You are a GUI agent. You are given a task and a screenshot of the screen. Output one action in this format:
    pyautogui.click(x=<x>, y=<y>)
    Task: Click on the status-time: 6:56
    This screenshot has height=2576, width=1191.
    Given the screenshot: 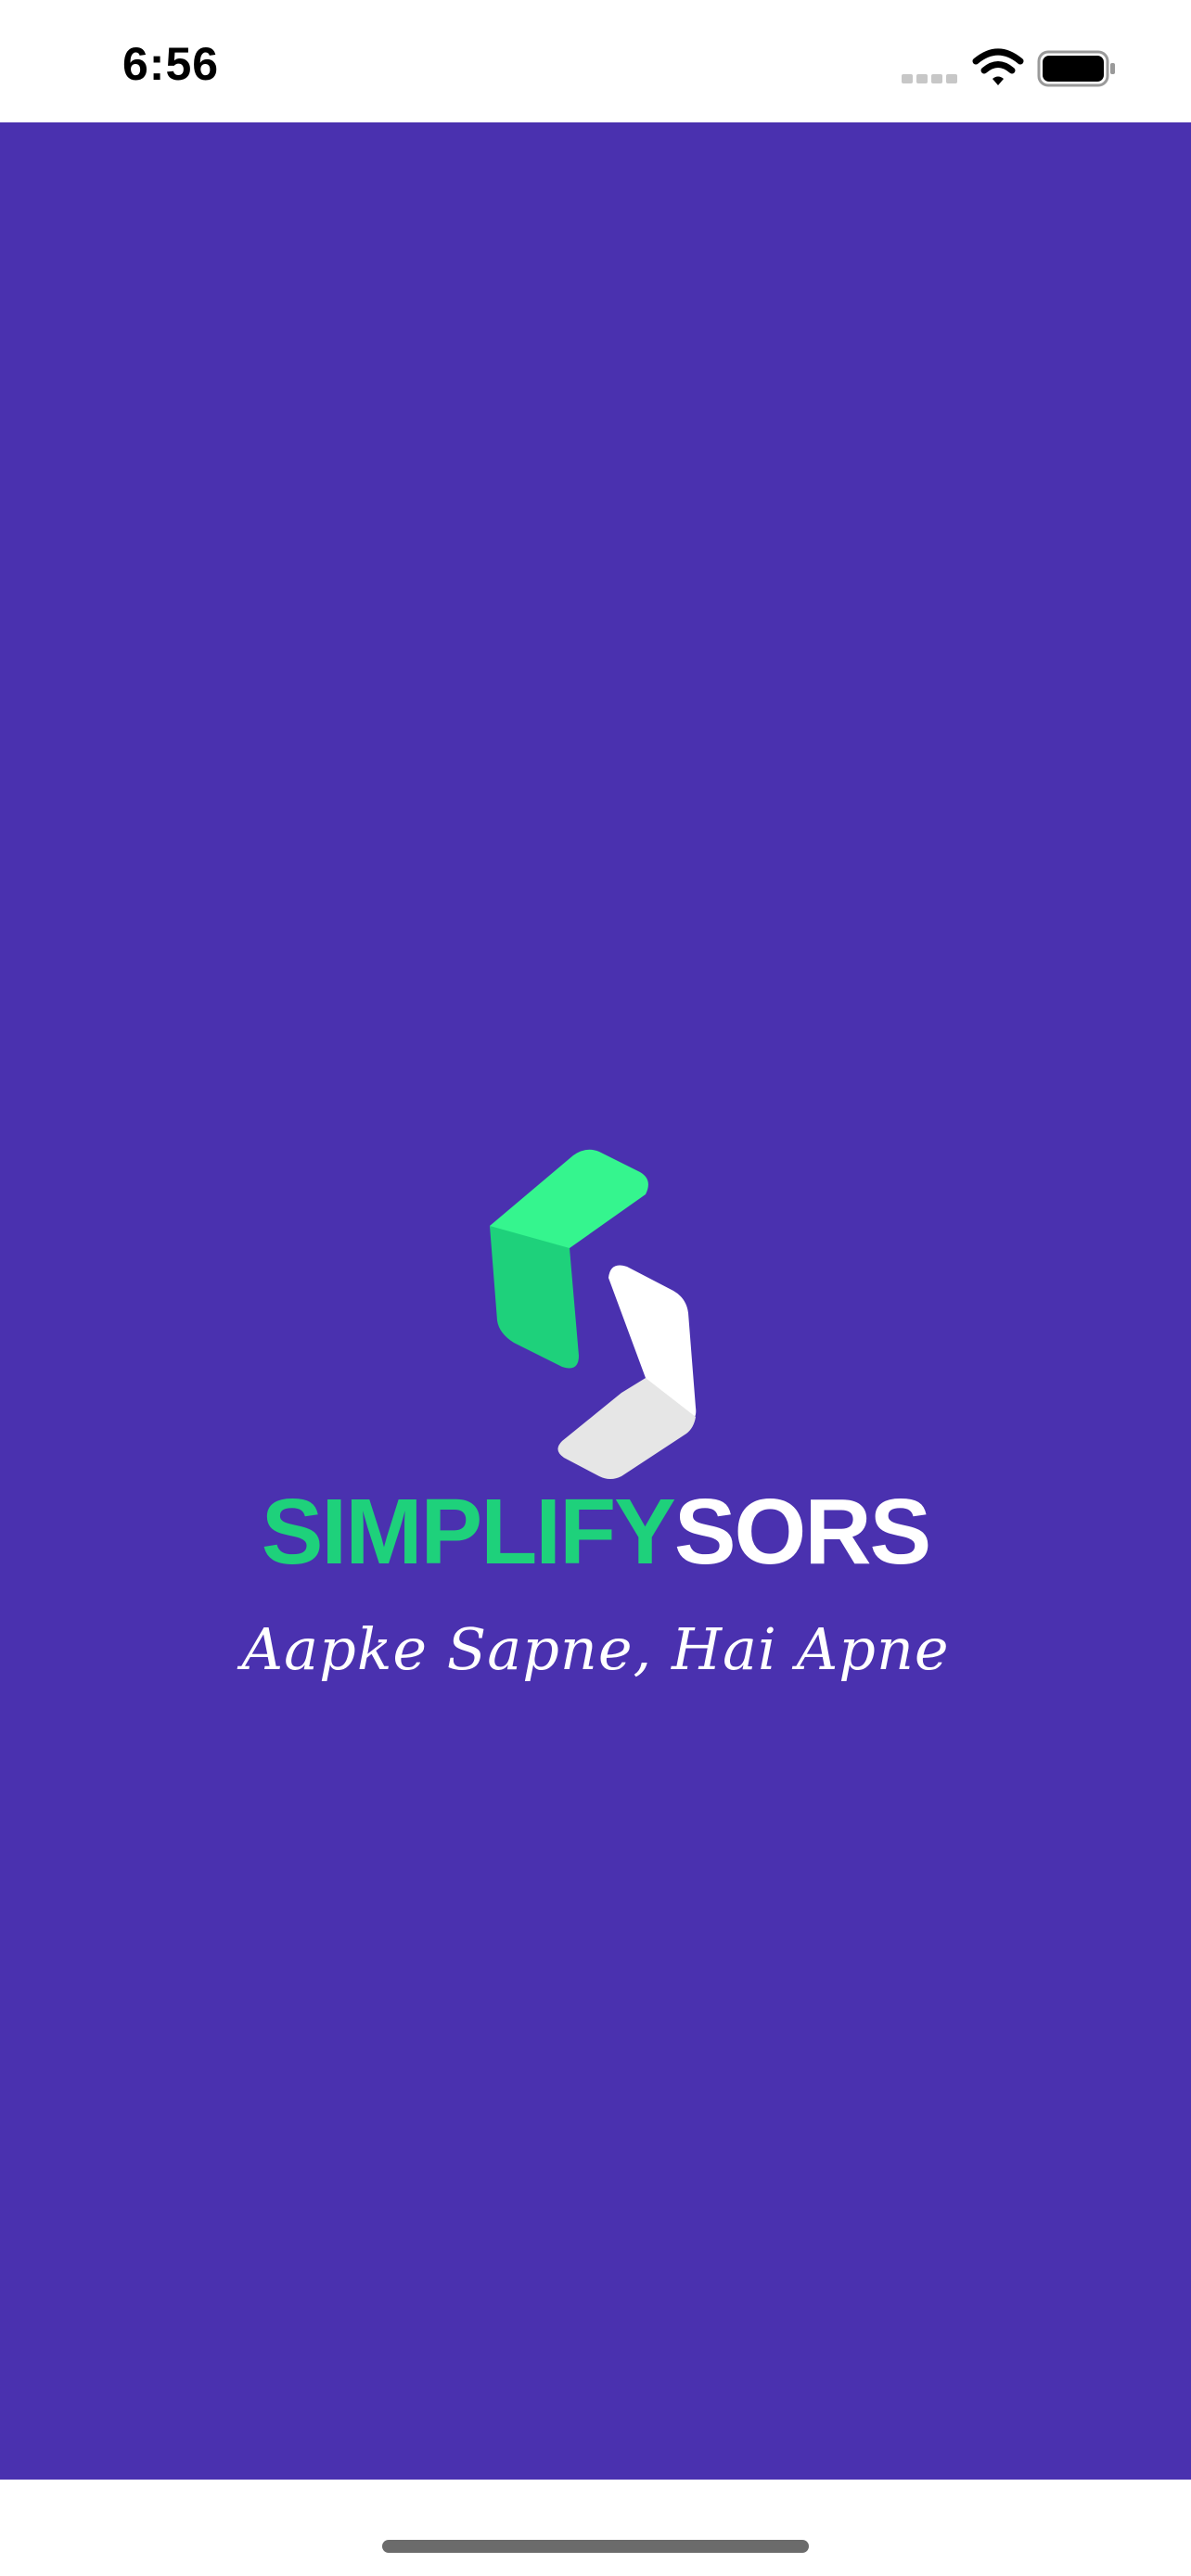 What is the action you would take?
    pyautogui.click(x=171, y=64)
    